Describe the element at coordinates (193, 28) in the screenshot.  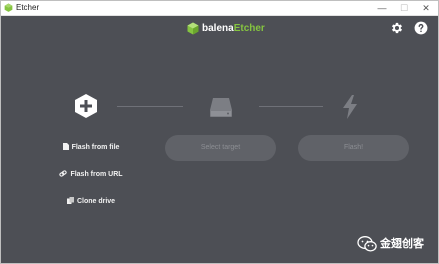
I see `logo-cube-icon` at that location.